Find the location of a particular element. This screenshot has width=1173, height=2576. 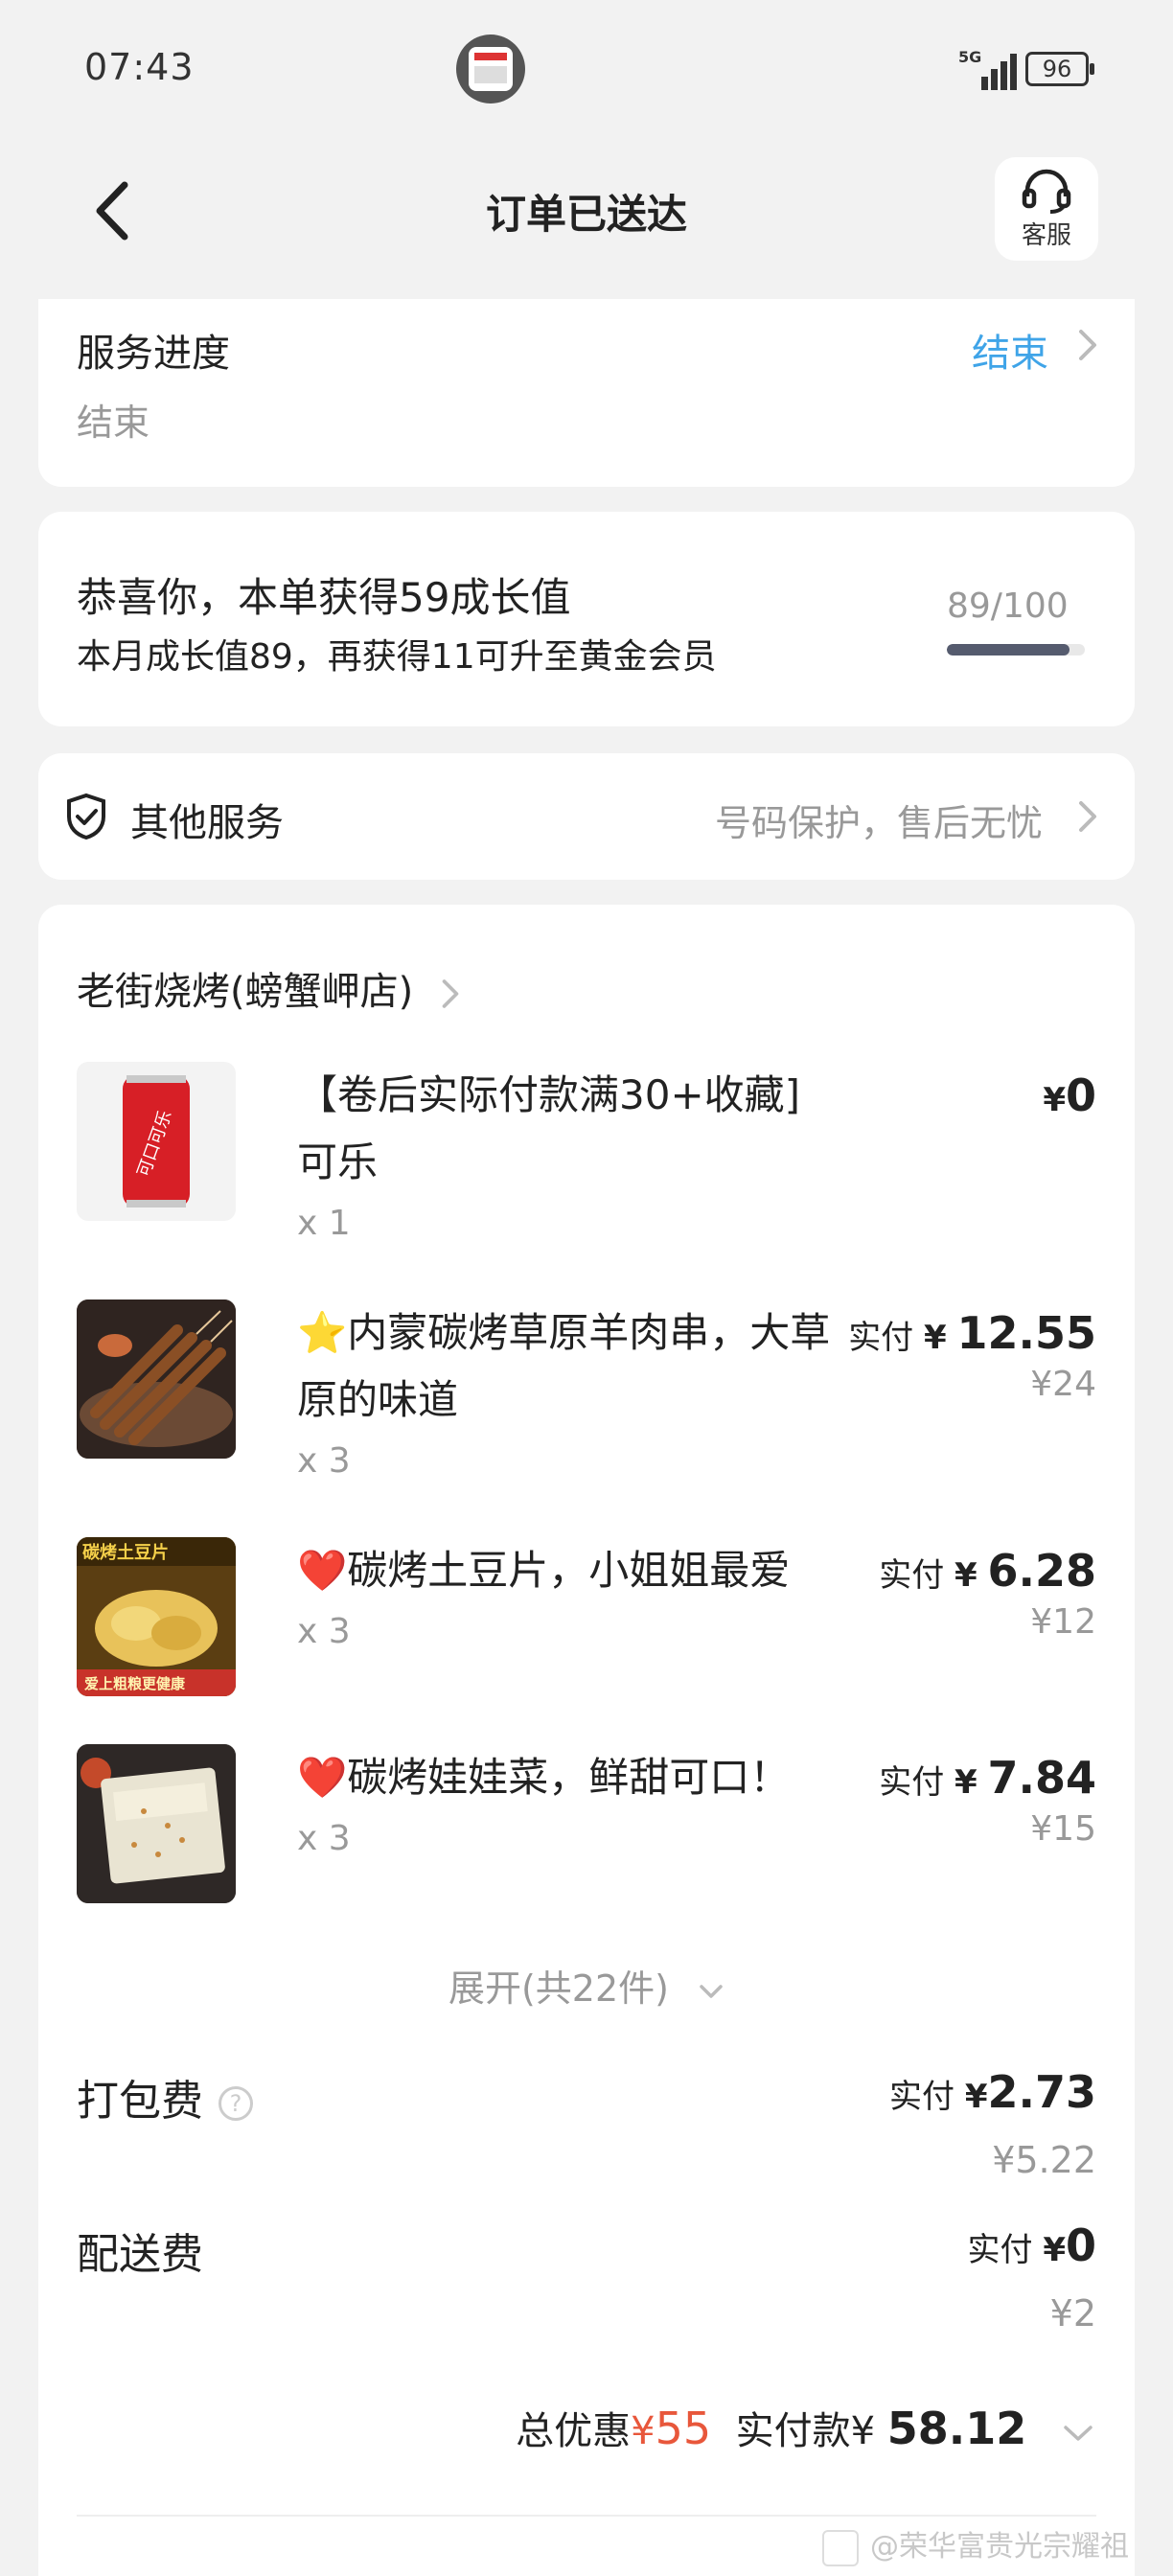

other-services-label: 其他服务 is located at coordinates (207, 823).